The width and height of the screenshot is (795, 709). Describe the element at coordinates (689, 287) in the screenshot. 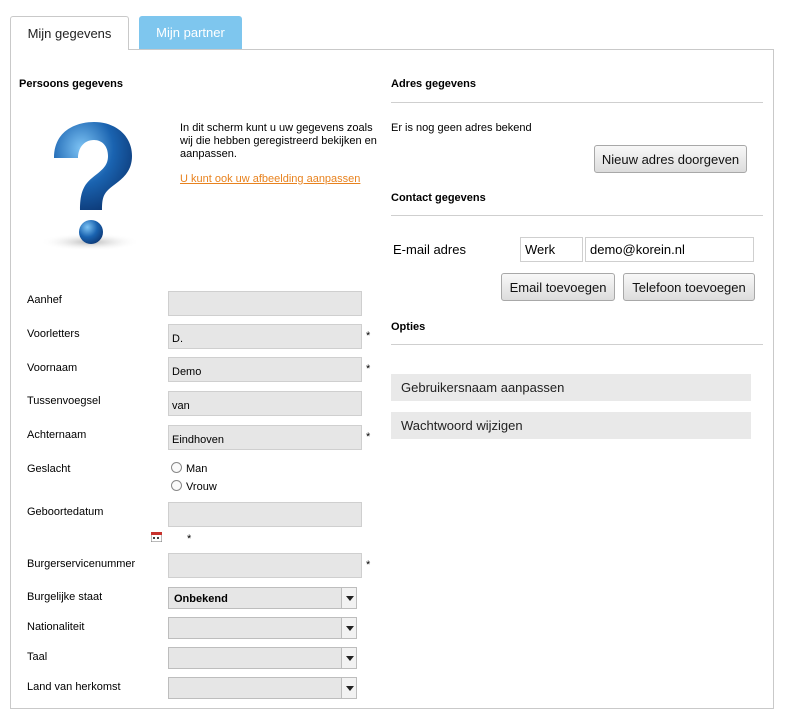

I see `add-phone-button: Telefoon toevoegen` at that location.